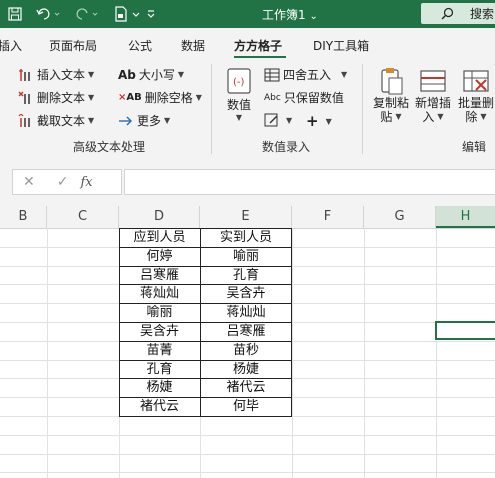 The width and height of the screenshot is (495, 478). What do you see at coordinates (474, 147) in the screenshot?
I see `group-label-edit: 编辑` at bounding box center [474, 147].